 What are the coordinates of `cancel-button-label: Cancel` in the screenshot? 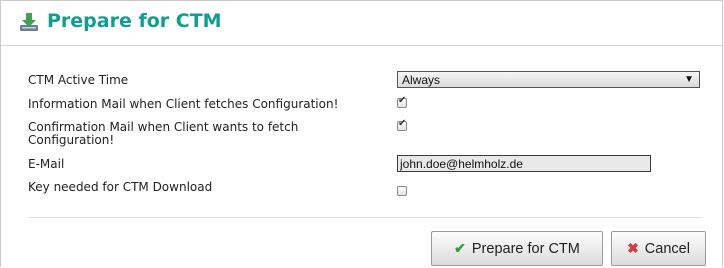 It's located at (667, 248).